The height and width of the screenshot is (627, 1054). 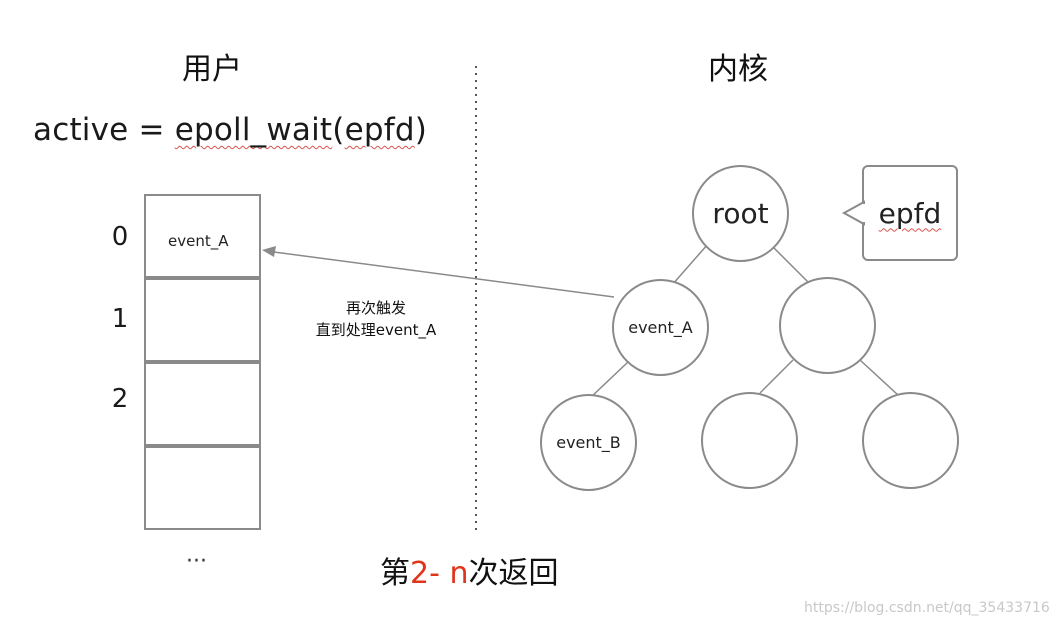 What do you see at coordinates (927, 608) in the screenshot?
I see `watermark: https://blog.csdn.net/qq_35433716` at bounding box center [927, 608].